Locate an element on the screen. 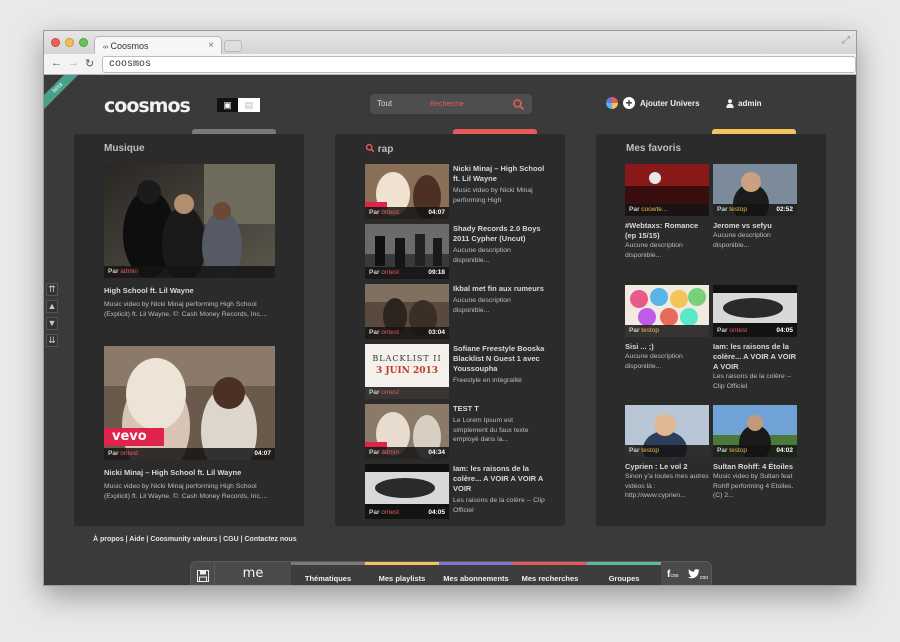  search-icon is located at coordinates (518, 104).